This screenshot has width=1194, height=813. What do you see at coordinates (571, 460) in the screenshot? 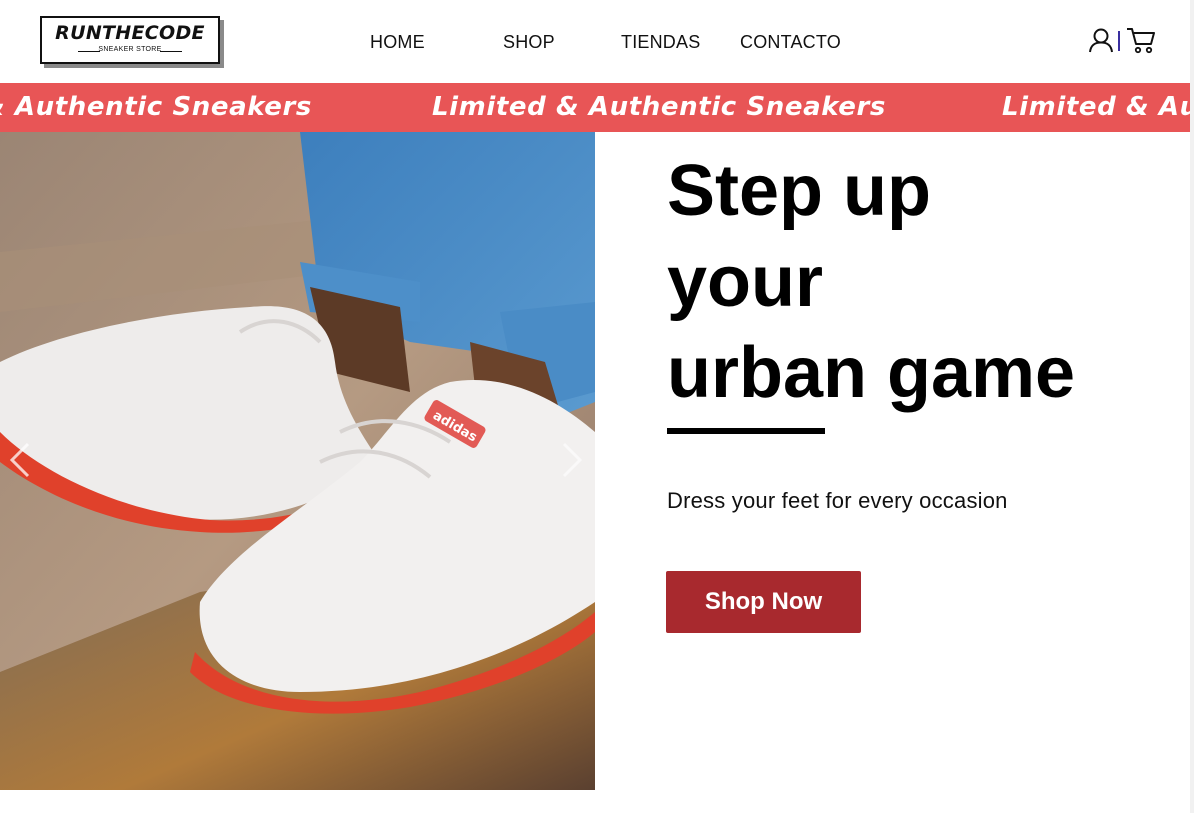
I see `chevron-right-icon` at bounding box center [571, 460].